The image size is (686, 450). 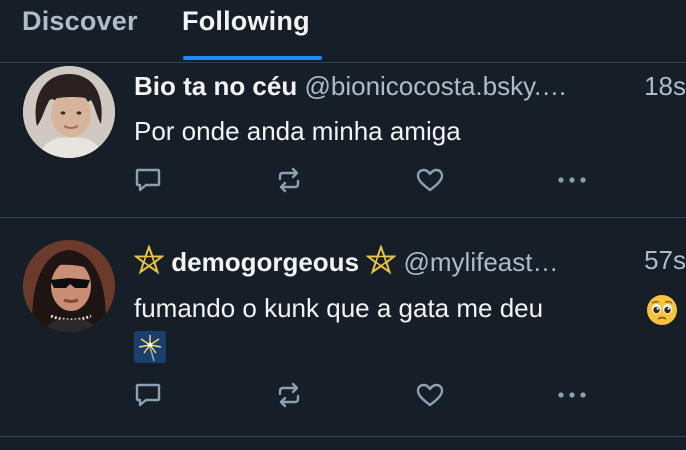 I want to click on feed-tabs: Discover Following, so click(x=343, y=31).